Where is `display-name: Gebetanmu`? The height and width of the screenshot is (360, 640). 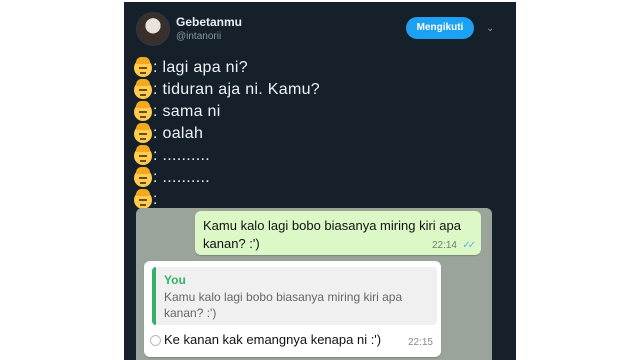 display-name: Gebetanmu is located at coordinates (209, 22).